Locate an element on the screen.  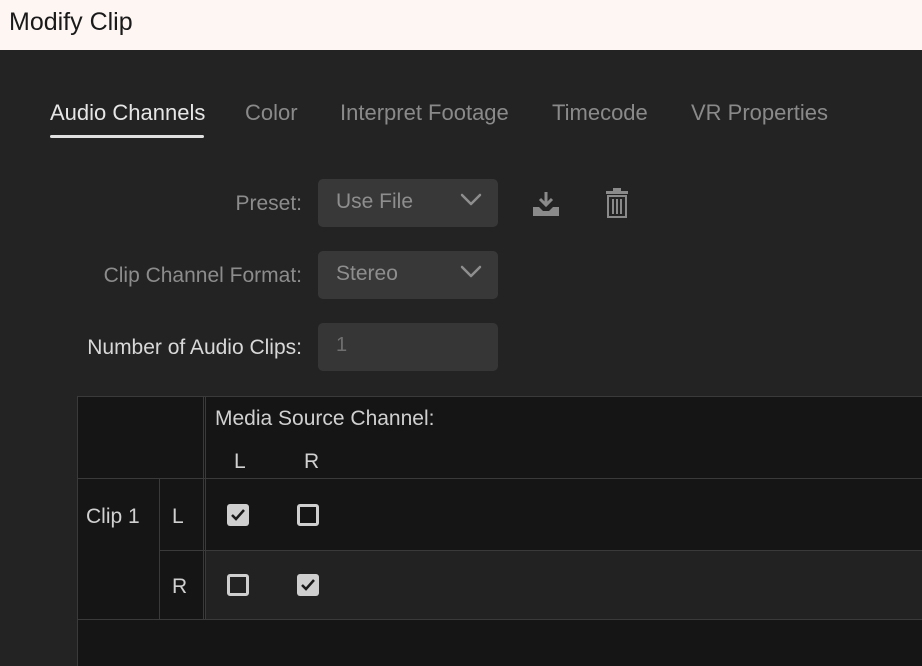
tab-interpret-footage: Interpret Footage is located at coordinates (424, 113).